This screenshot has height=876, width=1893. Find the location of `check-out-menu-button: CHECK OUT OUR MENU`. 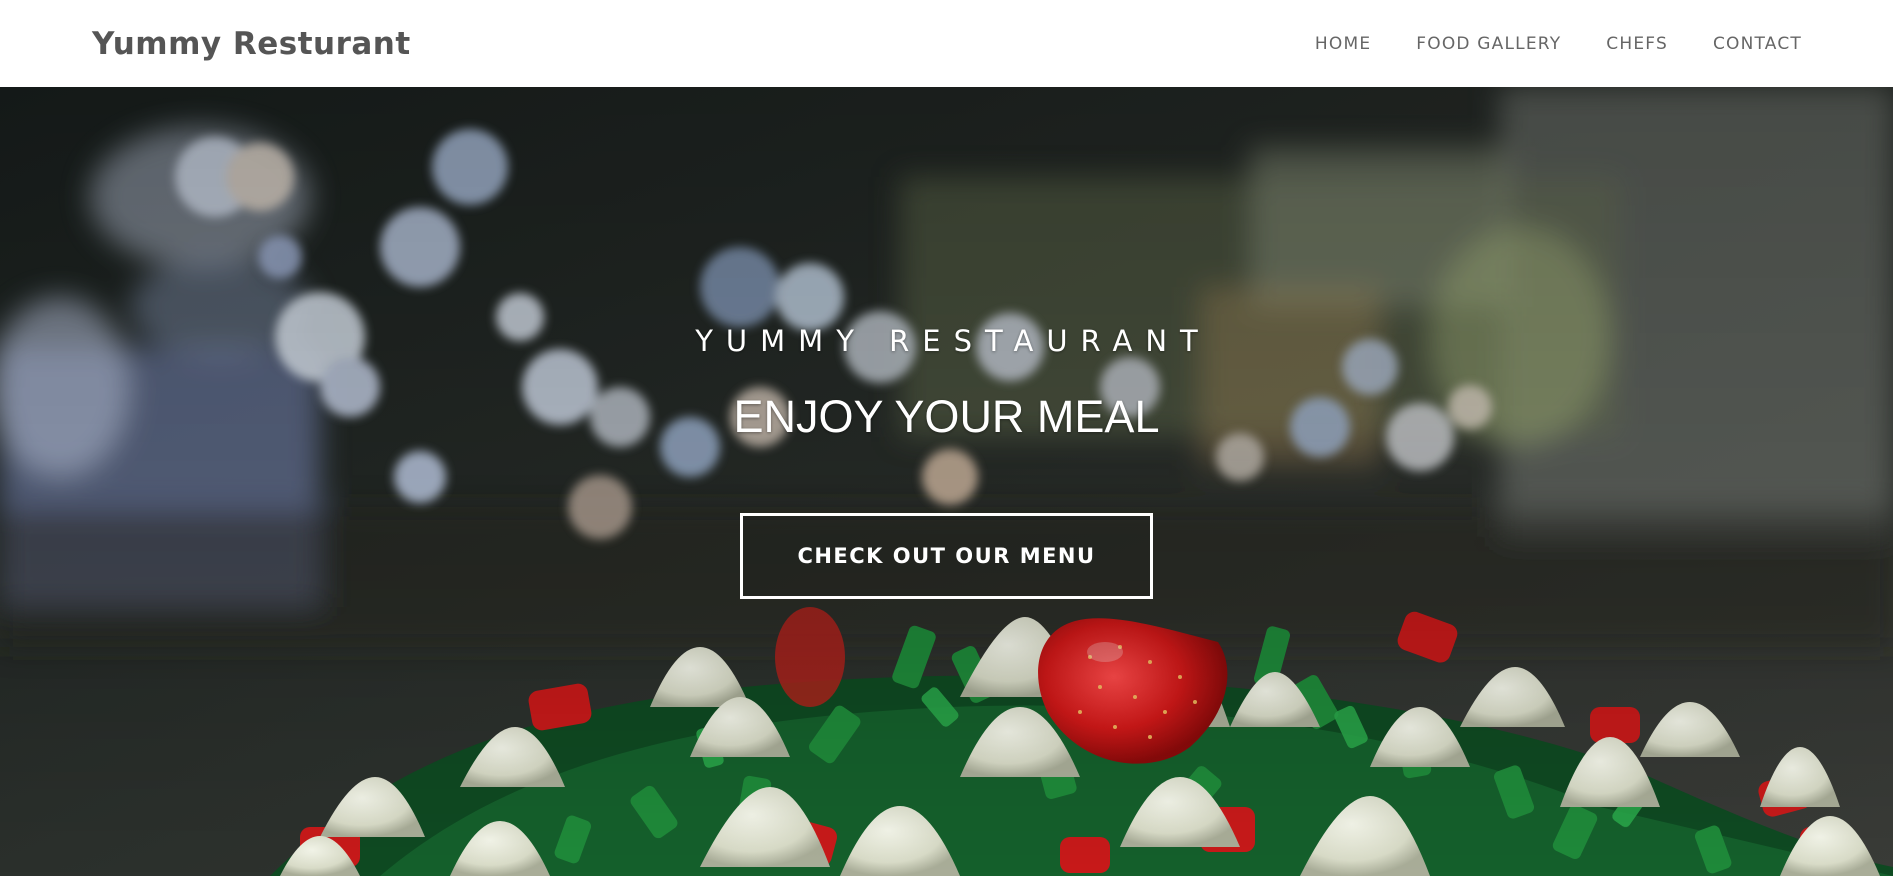

check-out-menu-button: CHECK OUT OUR MENU is located at coordinates (946, 556).